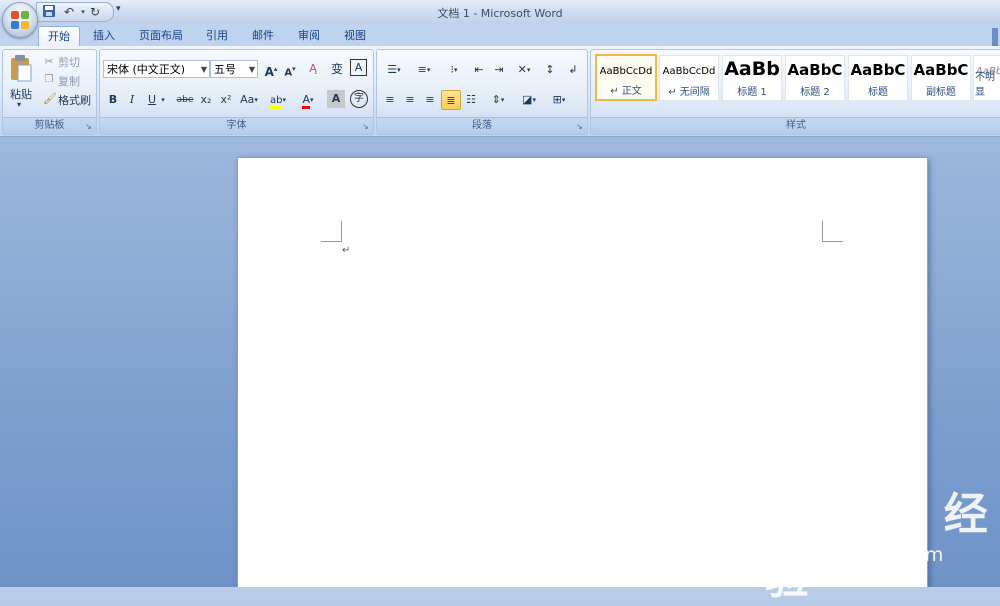 The height and width of the screenshot is (606, 1000). What do you see at coordinates (50, 98) in the screenshot?
I see `format-painter-icon: 🖌` at bounding box center [50, 98].